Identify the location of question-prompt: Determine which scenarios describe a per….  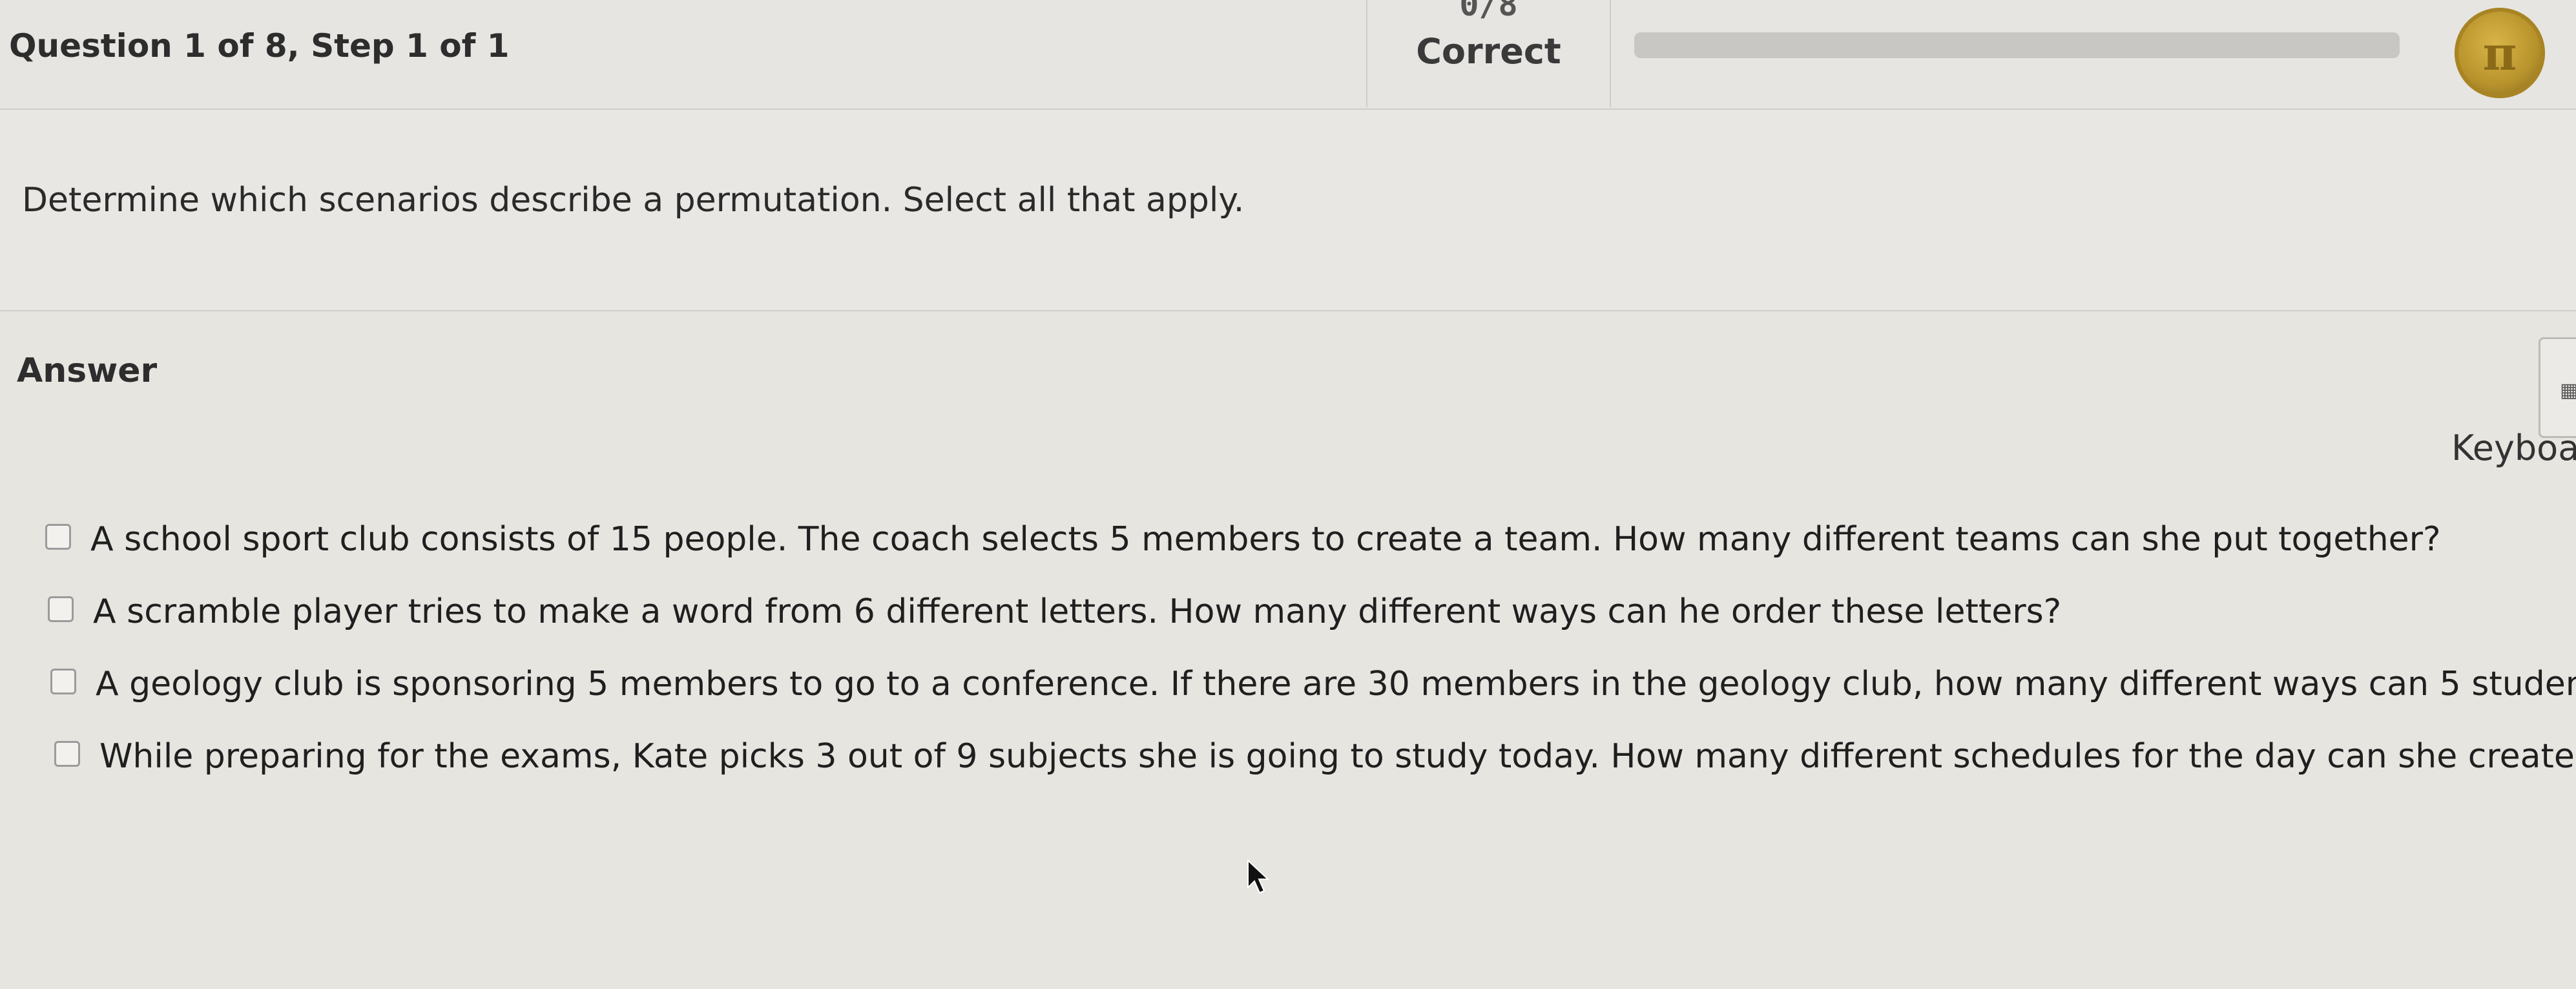
(633, 200).